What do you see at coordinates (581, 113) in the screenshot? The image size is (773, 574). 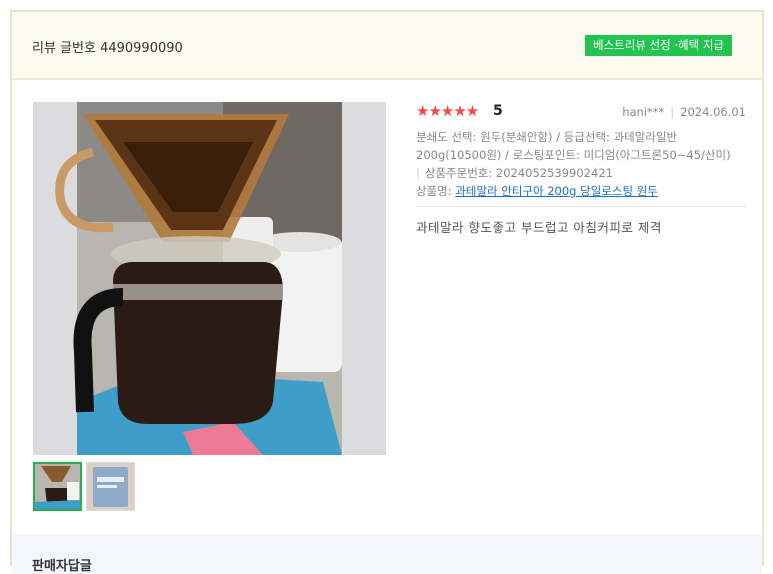 I see `rating-row: ★★★★★ 5 hani*** | 2024.06.01` at bounding box center [581, 113].